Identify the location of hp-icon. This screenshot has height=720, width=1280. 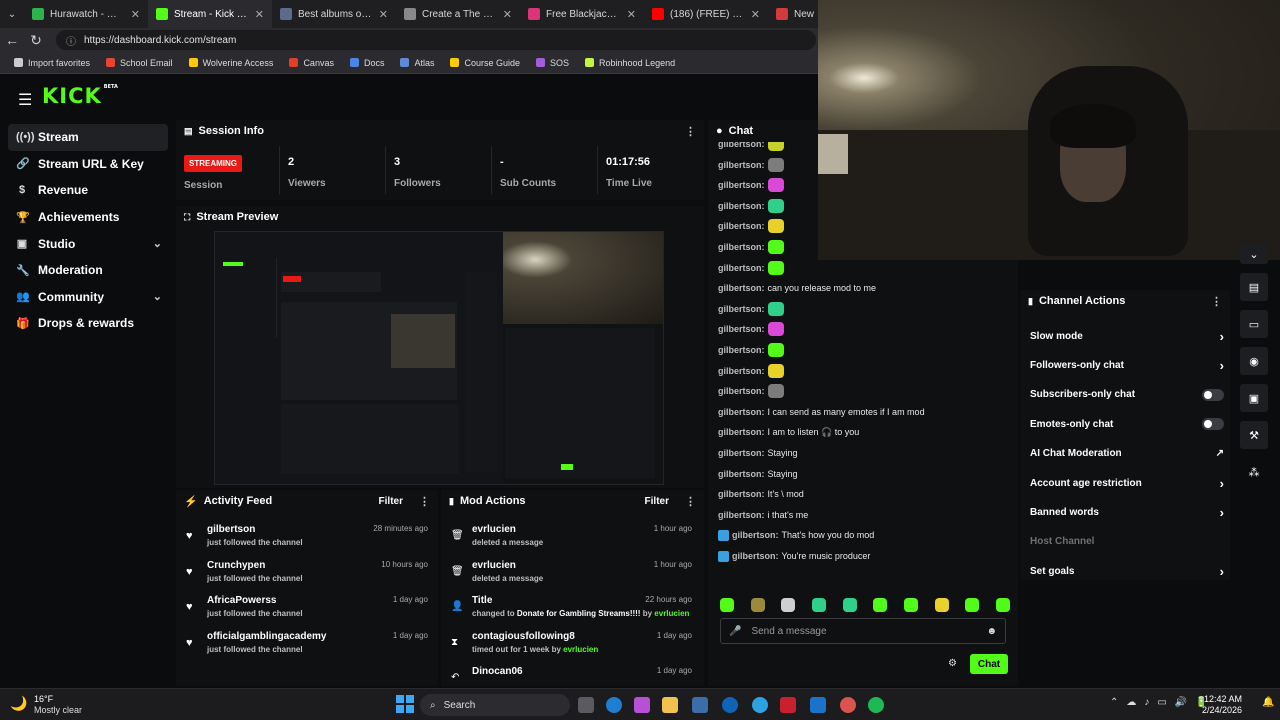
(730, 705).